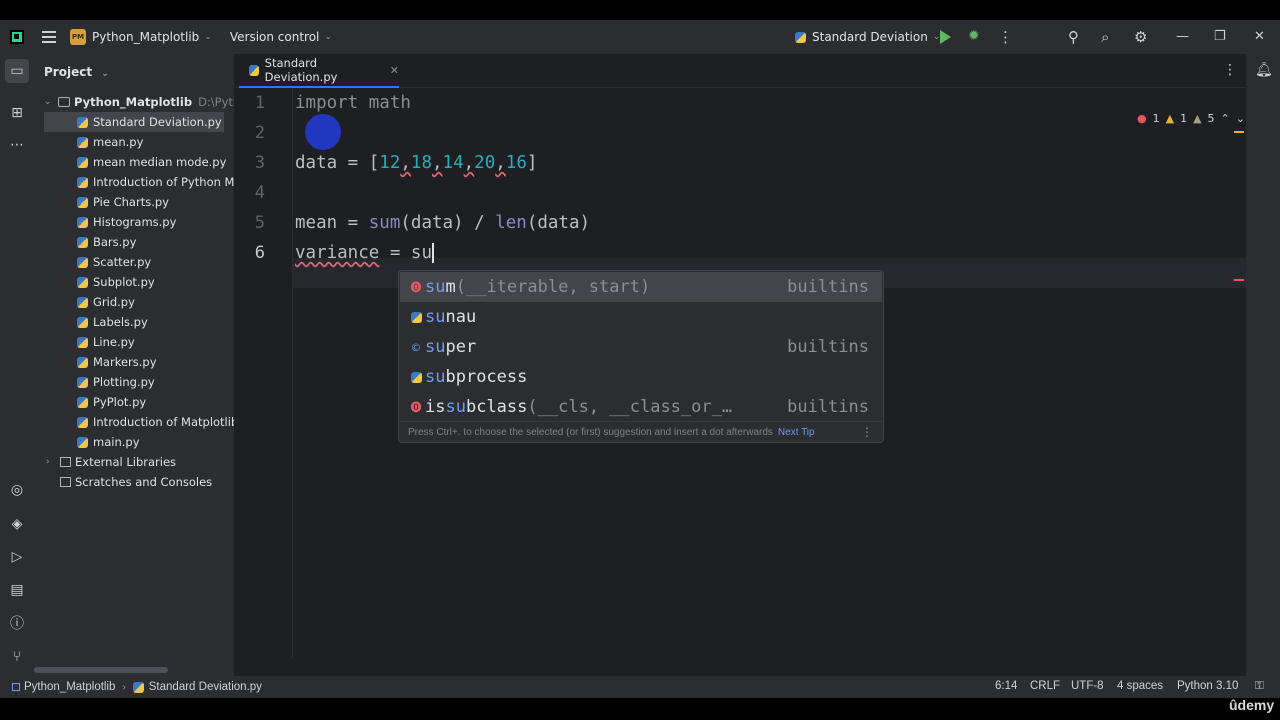 The width and height of the screenshot is (1280, 720). I want to click on completion-item: © super builtins, so click(641, 347).